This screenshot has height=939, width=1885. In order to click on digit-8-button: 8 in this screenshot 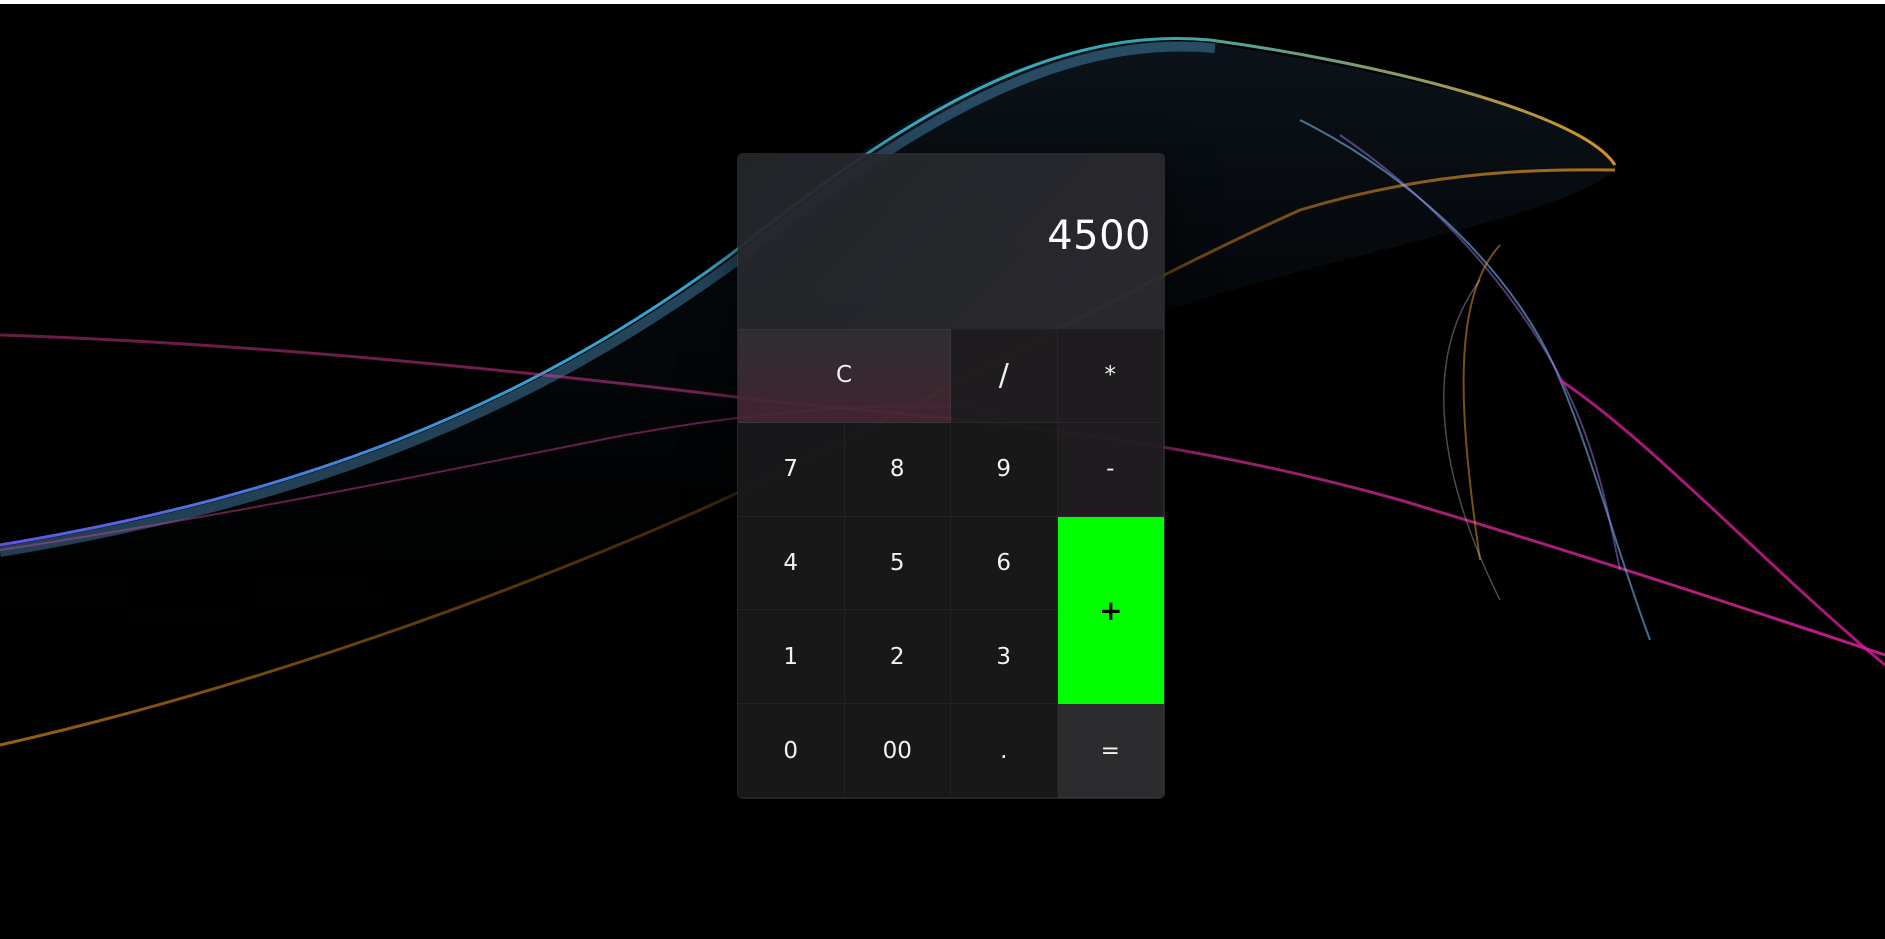, I will do `click(897, 469)`.